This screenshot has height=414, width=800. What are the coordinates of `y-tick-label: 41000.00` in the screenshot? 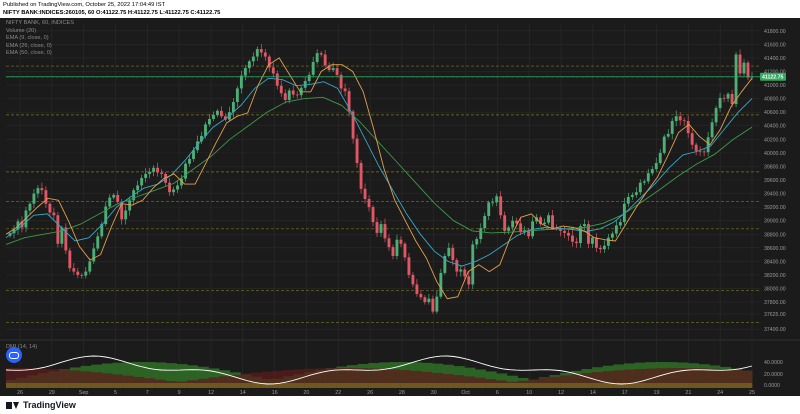 It's located at (775, 86).